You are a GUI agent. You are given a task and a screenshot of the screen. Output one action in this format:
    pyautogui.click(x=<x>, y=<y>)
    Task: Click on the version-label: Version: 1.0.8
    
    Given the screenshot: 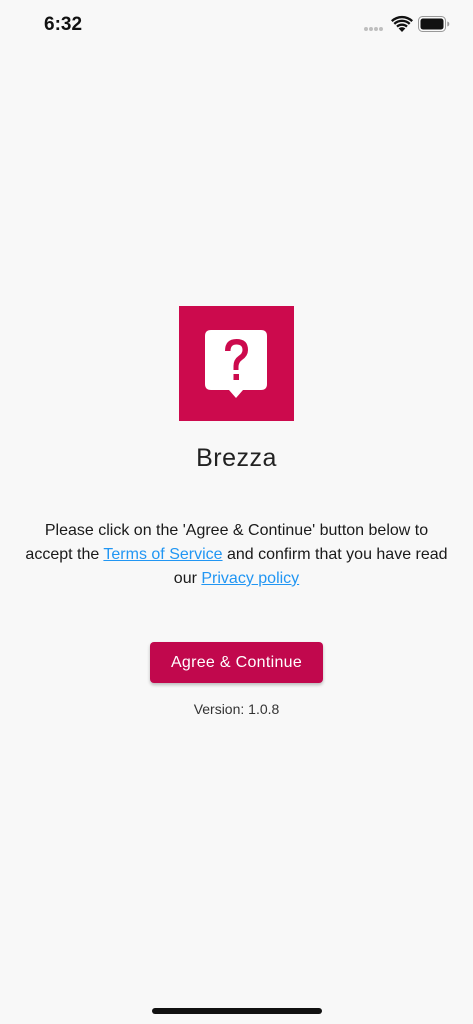 What is the action you would take?
    pyautogui.click(x=236, y=709)
    